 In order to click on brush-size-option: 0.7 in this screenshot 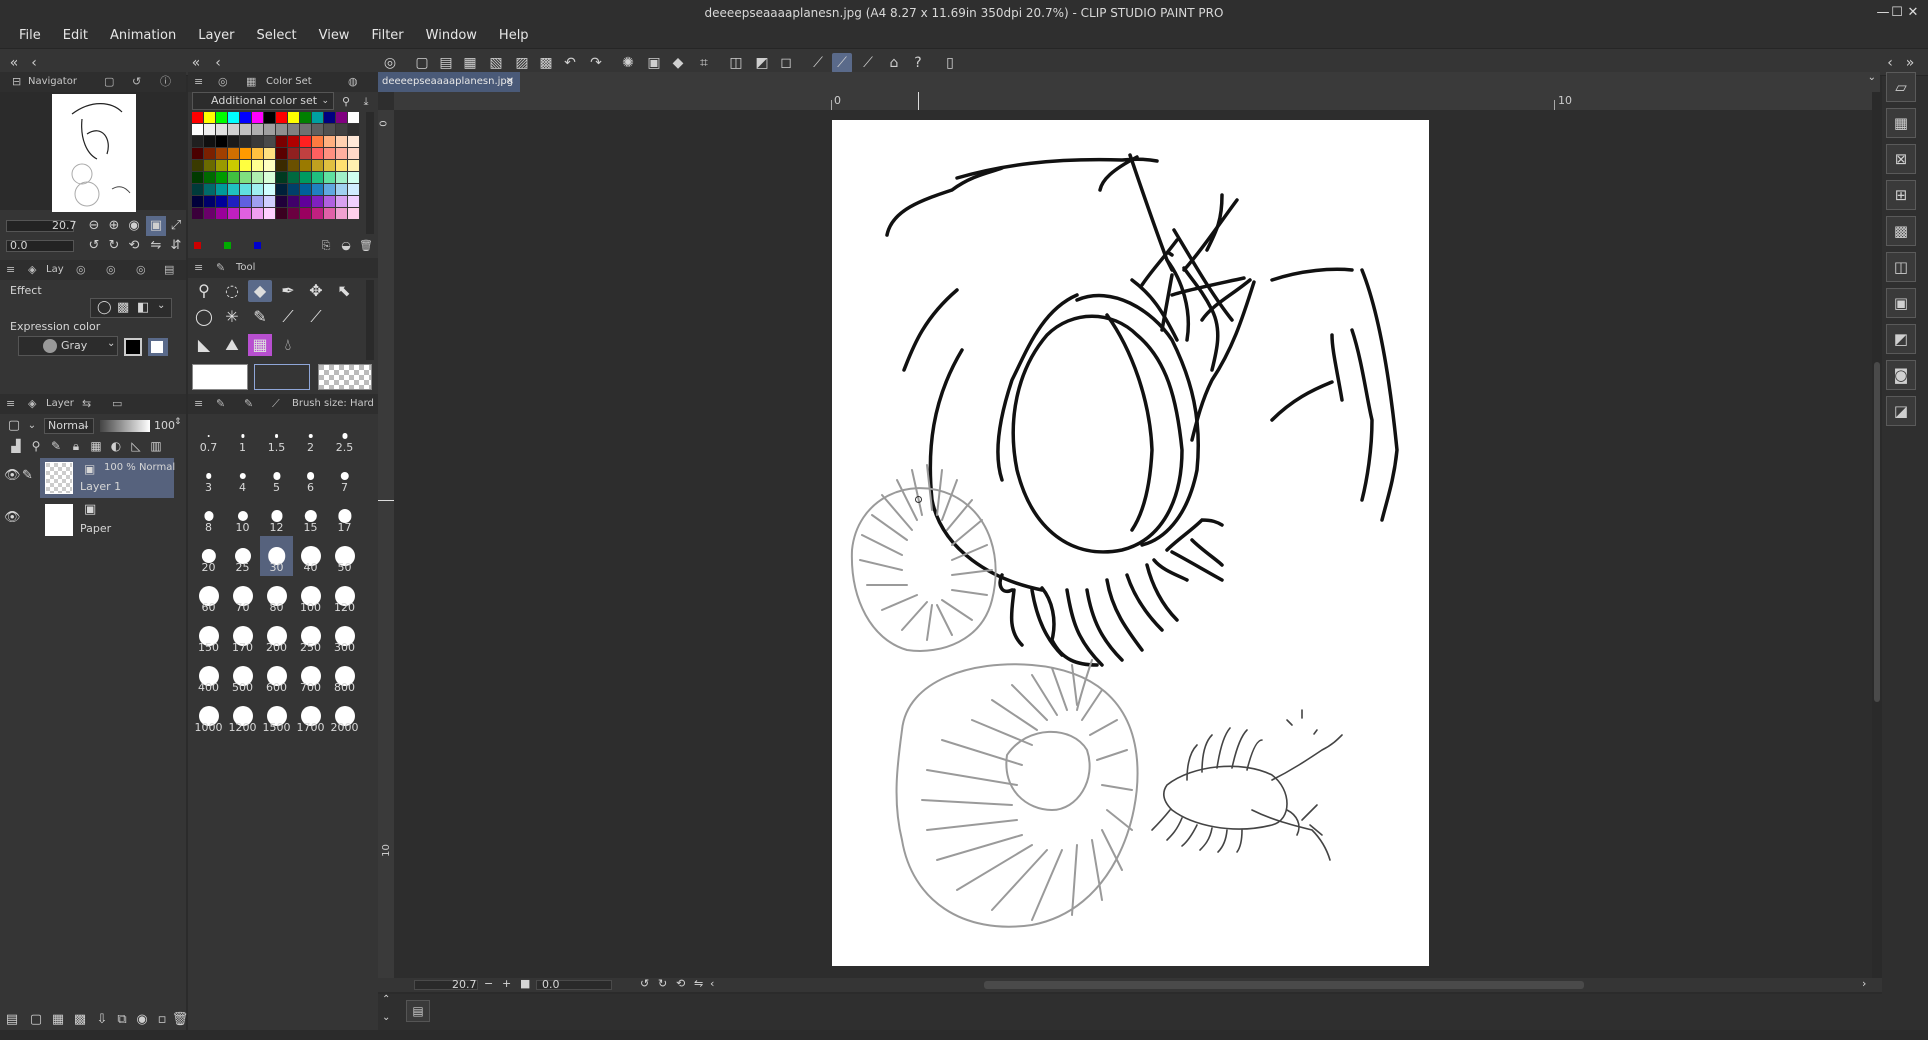, I will do `click(208, 436)`.